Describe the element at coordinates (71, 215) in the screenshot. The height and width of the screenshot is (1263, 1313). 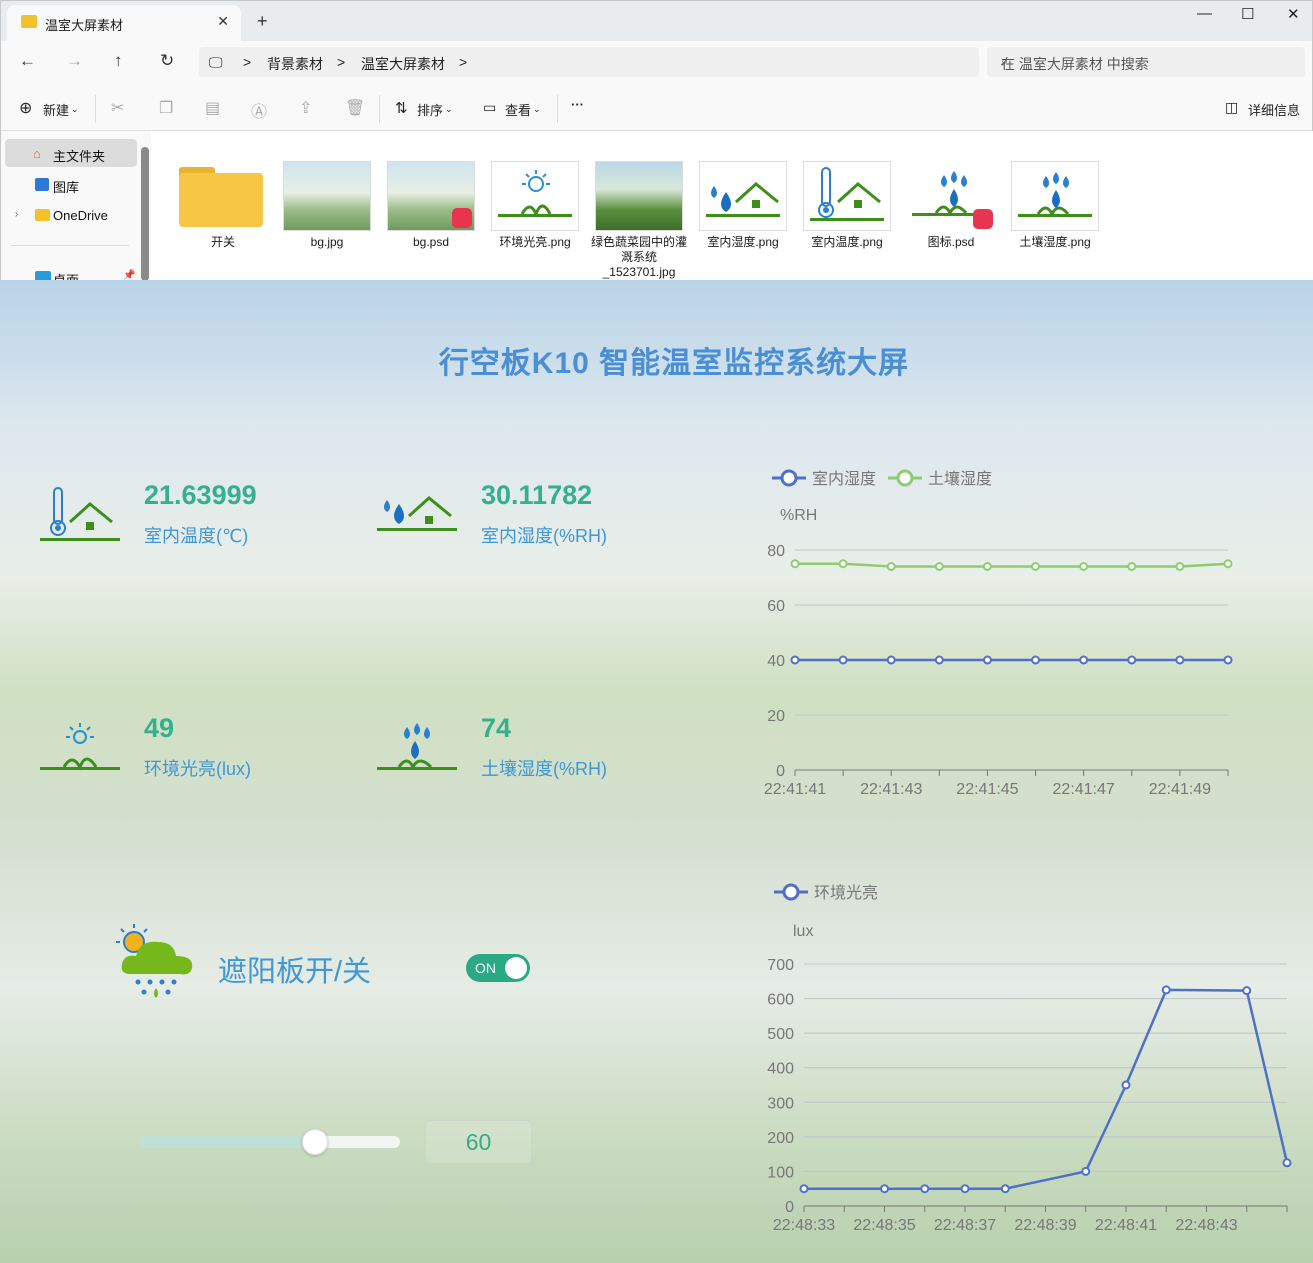
I see `sidebar-item-onedrive: › OneDrive` at that location.